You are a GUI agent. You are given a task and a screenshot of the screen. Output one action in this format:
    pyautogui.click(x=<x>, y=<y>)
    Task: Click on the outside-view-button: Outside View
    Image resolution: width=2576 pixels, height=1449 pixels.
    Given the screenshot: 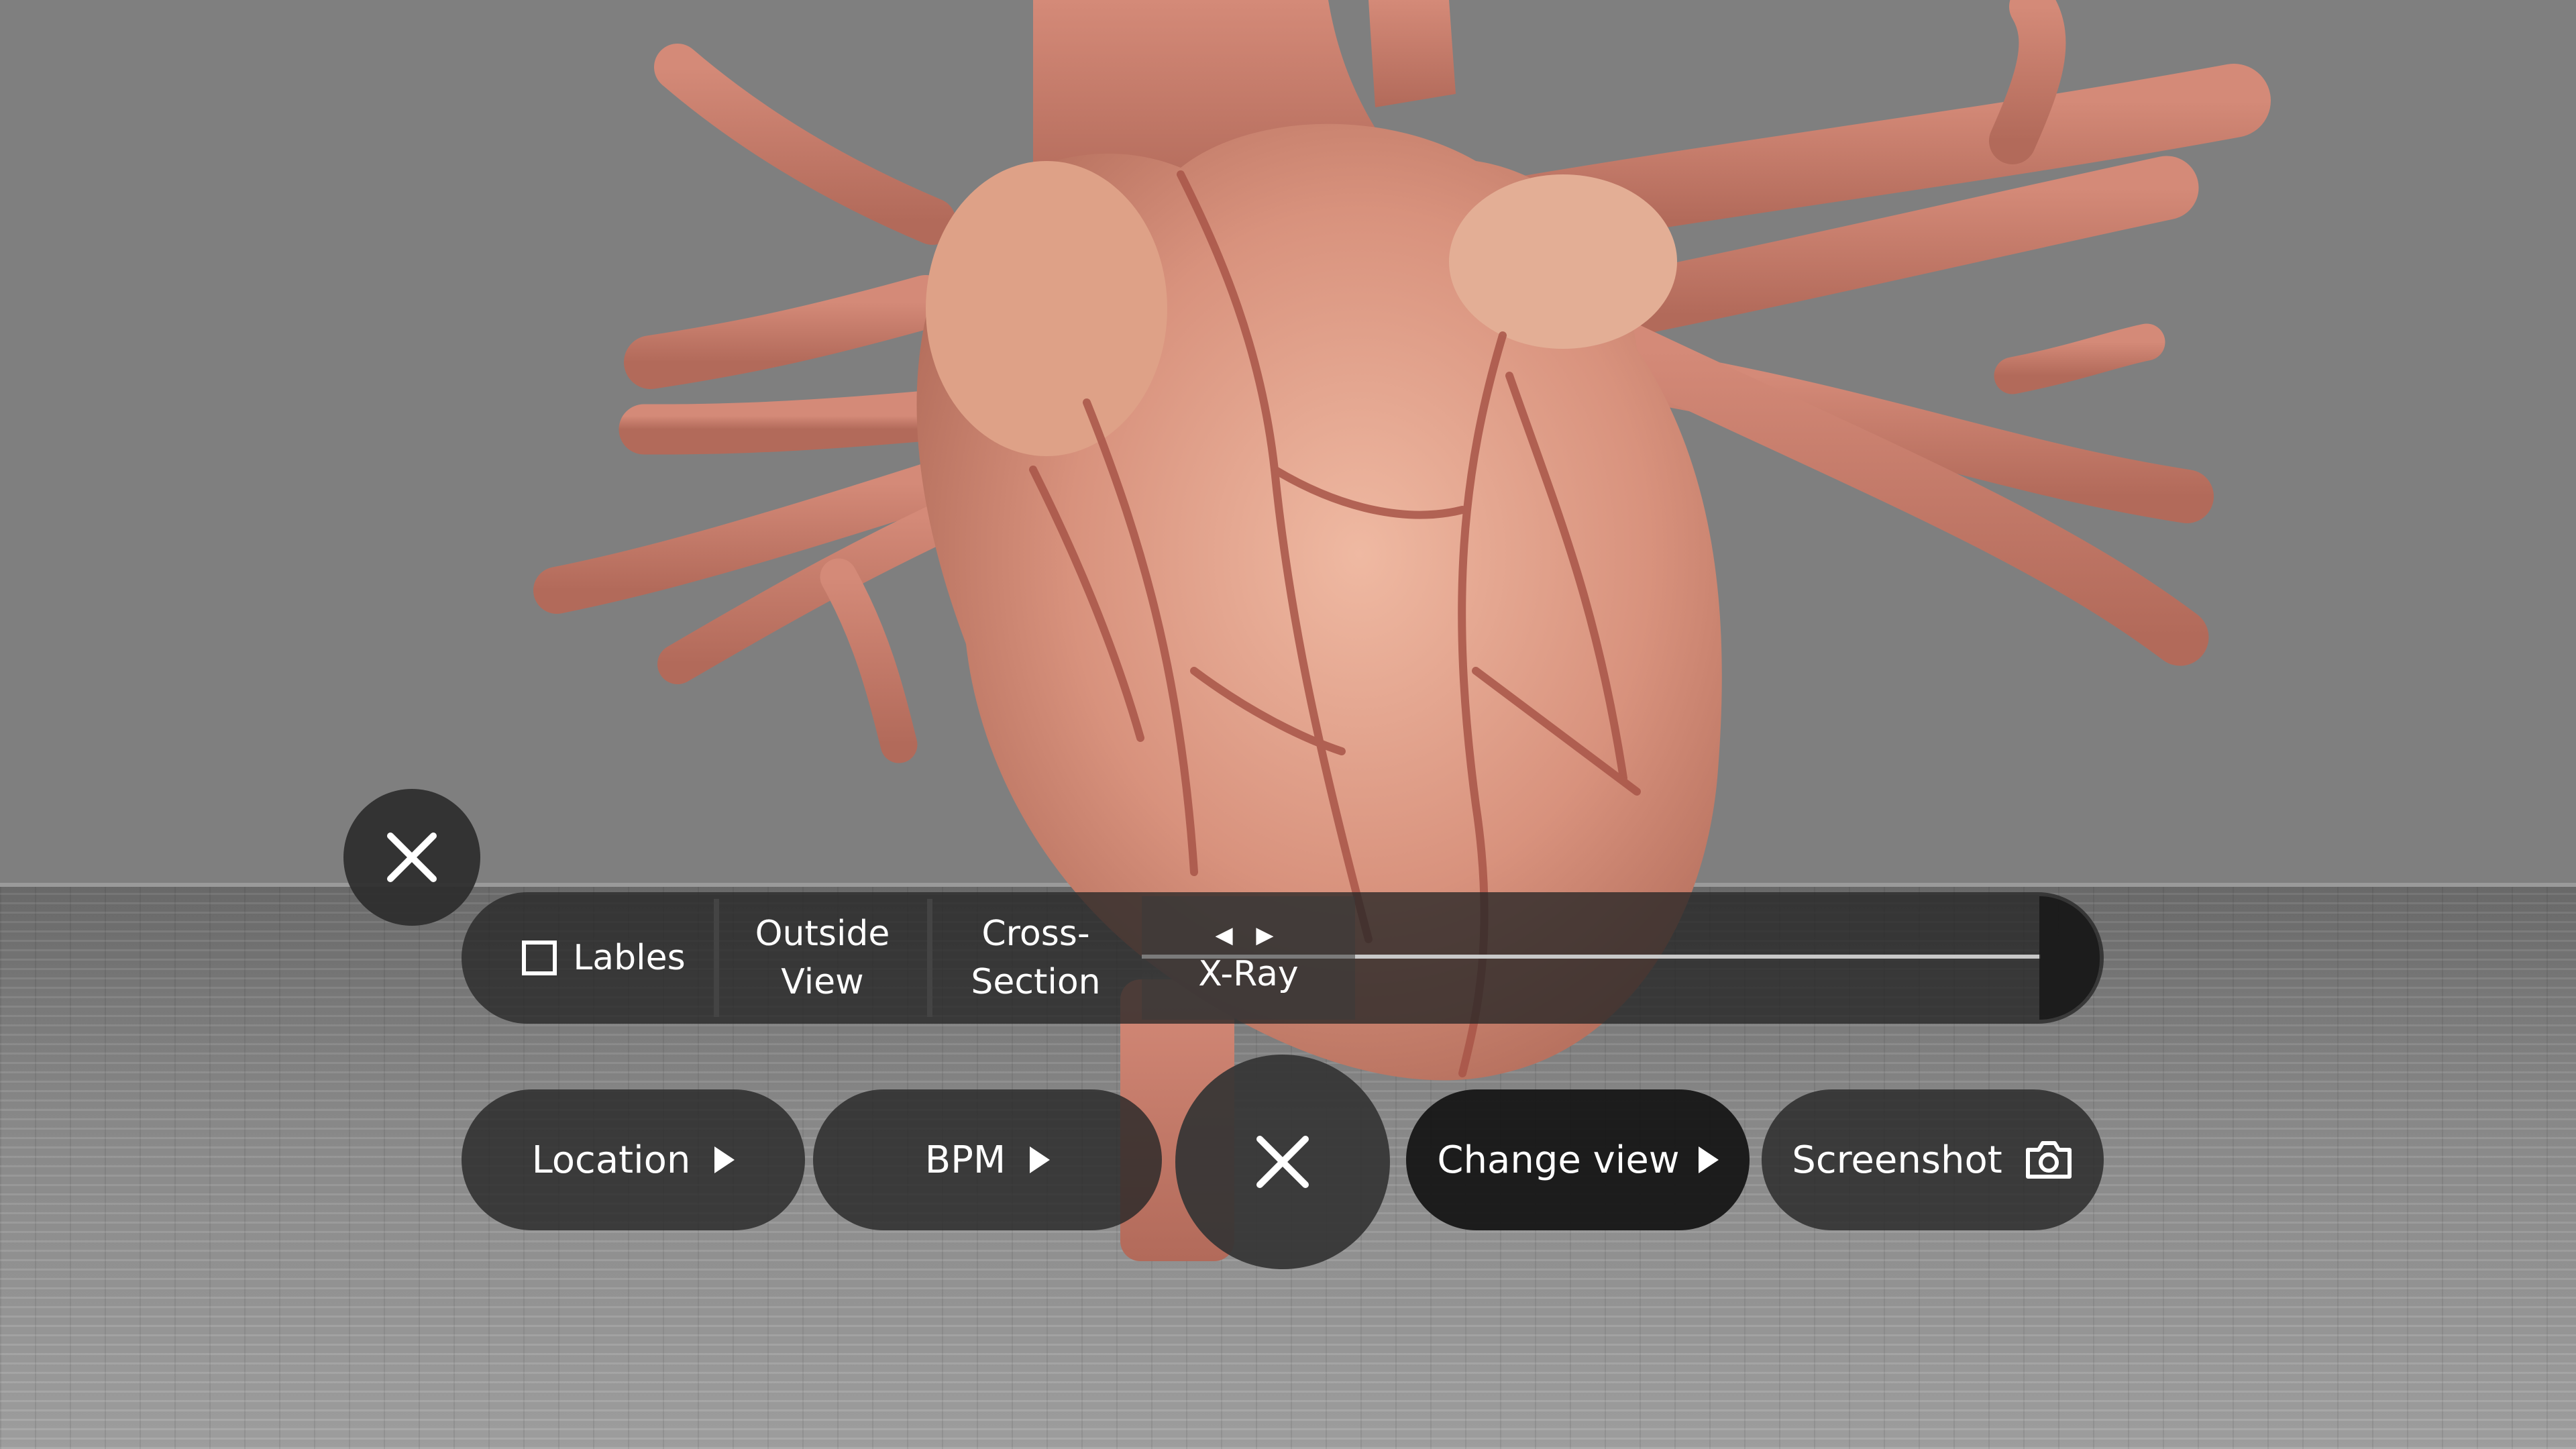 What is the action you would take?
    pyautogui.click(x=822, y=958)
    